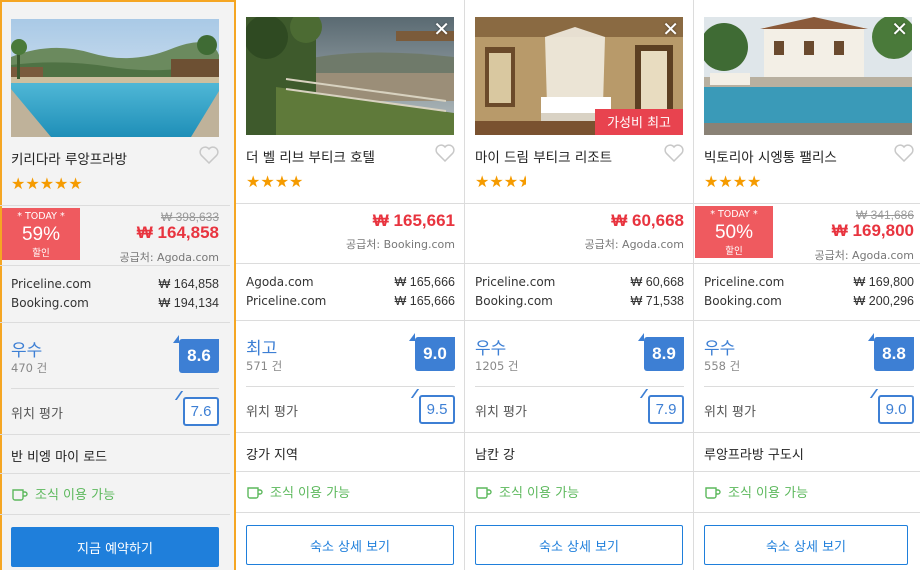 This screenshot has width=920, height=570. I want to click on best-value-badge: 가성비 최고, so click(639, 122).